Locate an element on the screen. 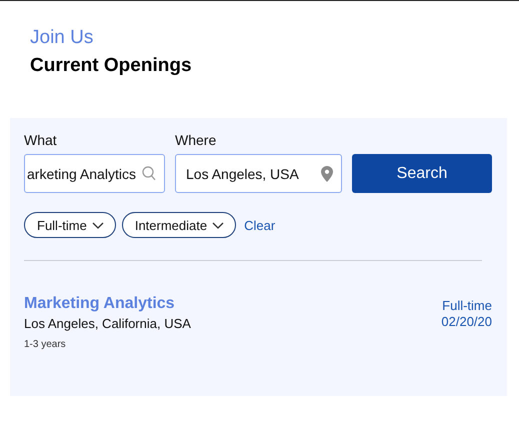  job-date: 02/20/20 is located at coordinates (466, 322).